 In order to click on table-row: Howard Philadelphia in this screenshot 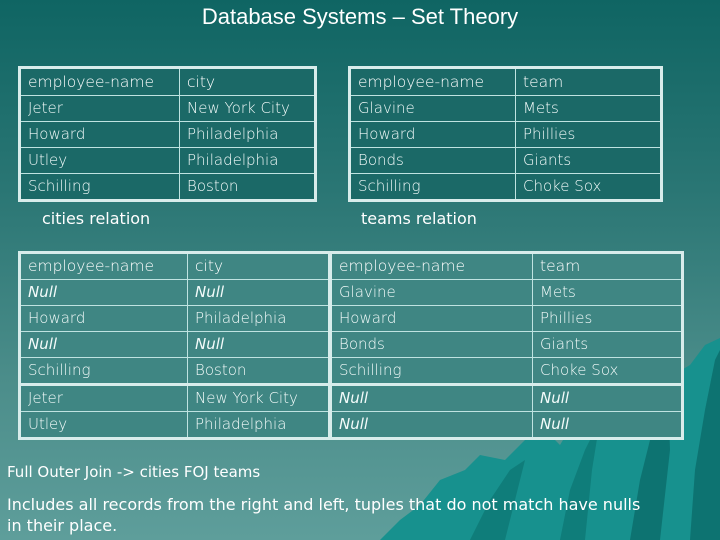, I will do `click(167, 134)`.